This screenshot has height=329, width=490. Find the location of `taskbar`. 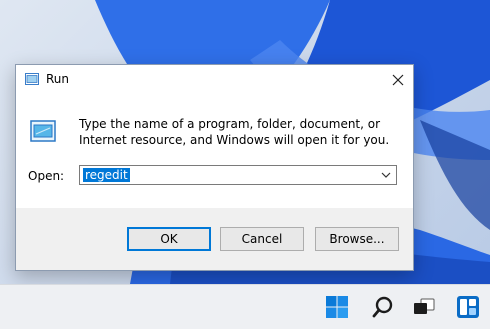

taskbar is located at coordinates (245, 306).